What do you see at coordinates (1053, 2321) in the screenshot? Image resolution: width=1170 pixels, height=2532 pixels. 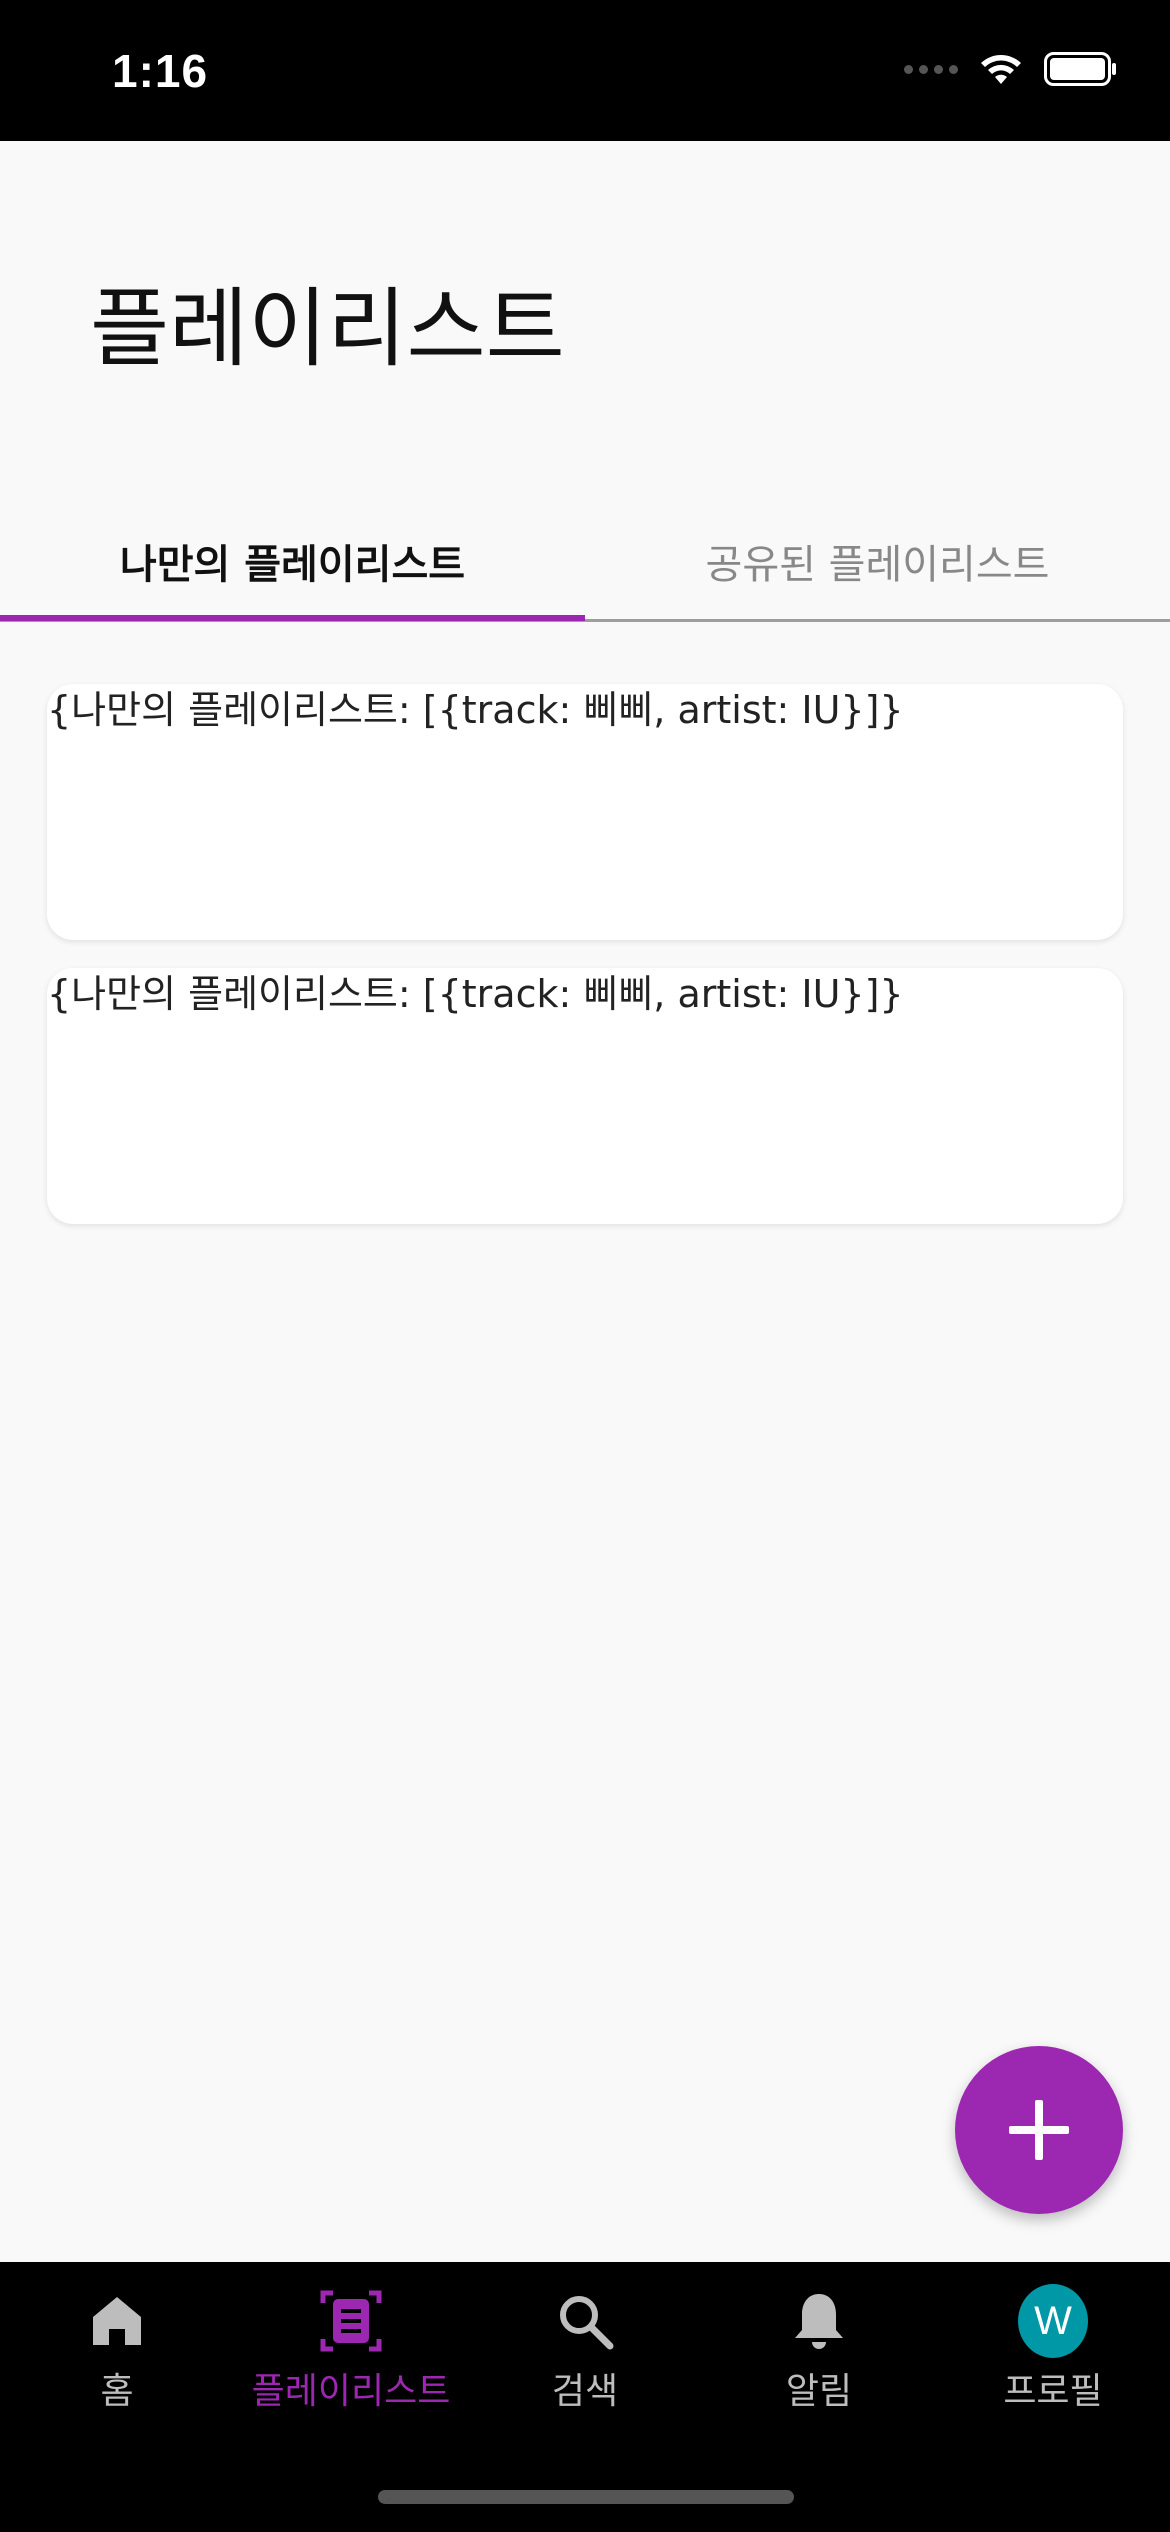 I see `avatar: W` at bounding box center [1053, 2321].